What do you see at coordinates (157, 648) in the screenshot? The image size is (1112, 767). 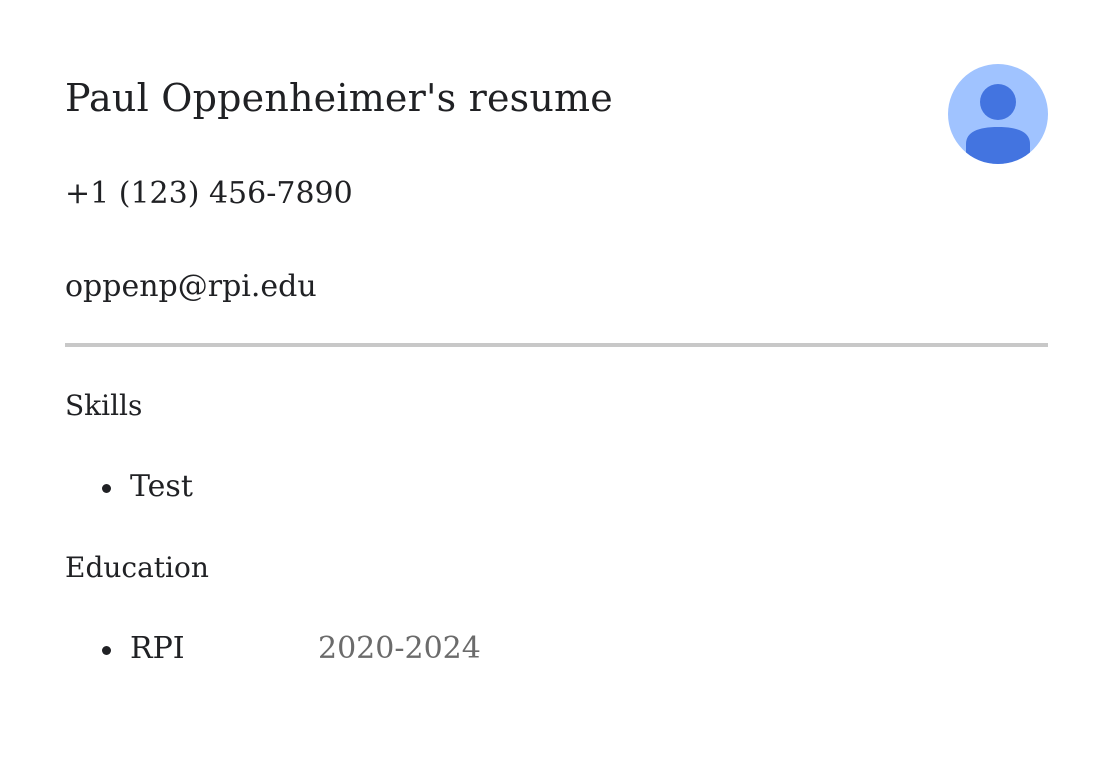 I see `school-name: RPI` at bounding box center [157, 648].